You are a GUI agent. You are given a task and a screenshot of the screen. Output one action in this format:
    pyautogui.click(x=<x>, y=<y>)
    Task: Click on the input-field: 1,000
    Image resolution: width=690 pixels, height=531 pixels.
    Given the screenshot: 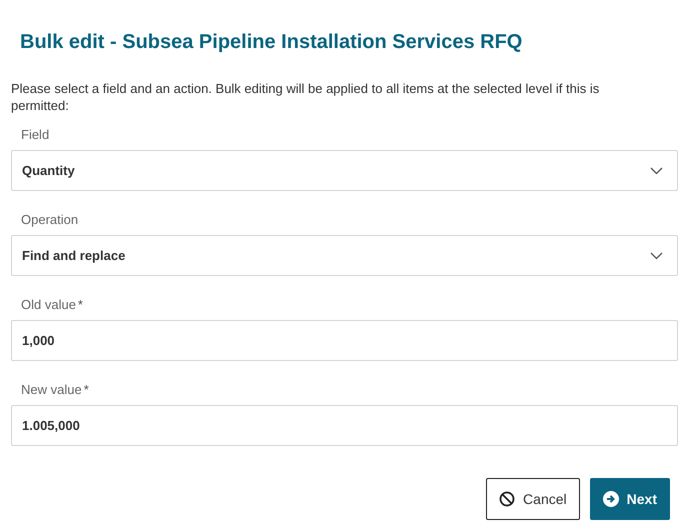 What is the action you would take?
    pyautogui.click(x=344, y=340)
    